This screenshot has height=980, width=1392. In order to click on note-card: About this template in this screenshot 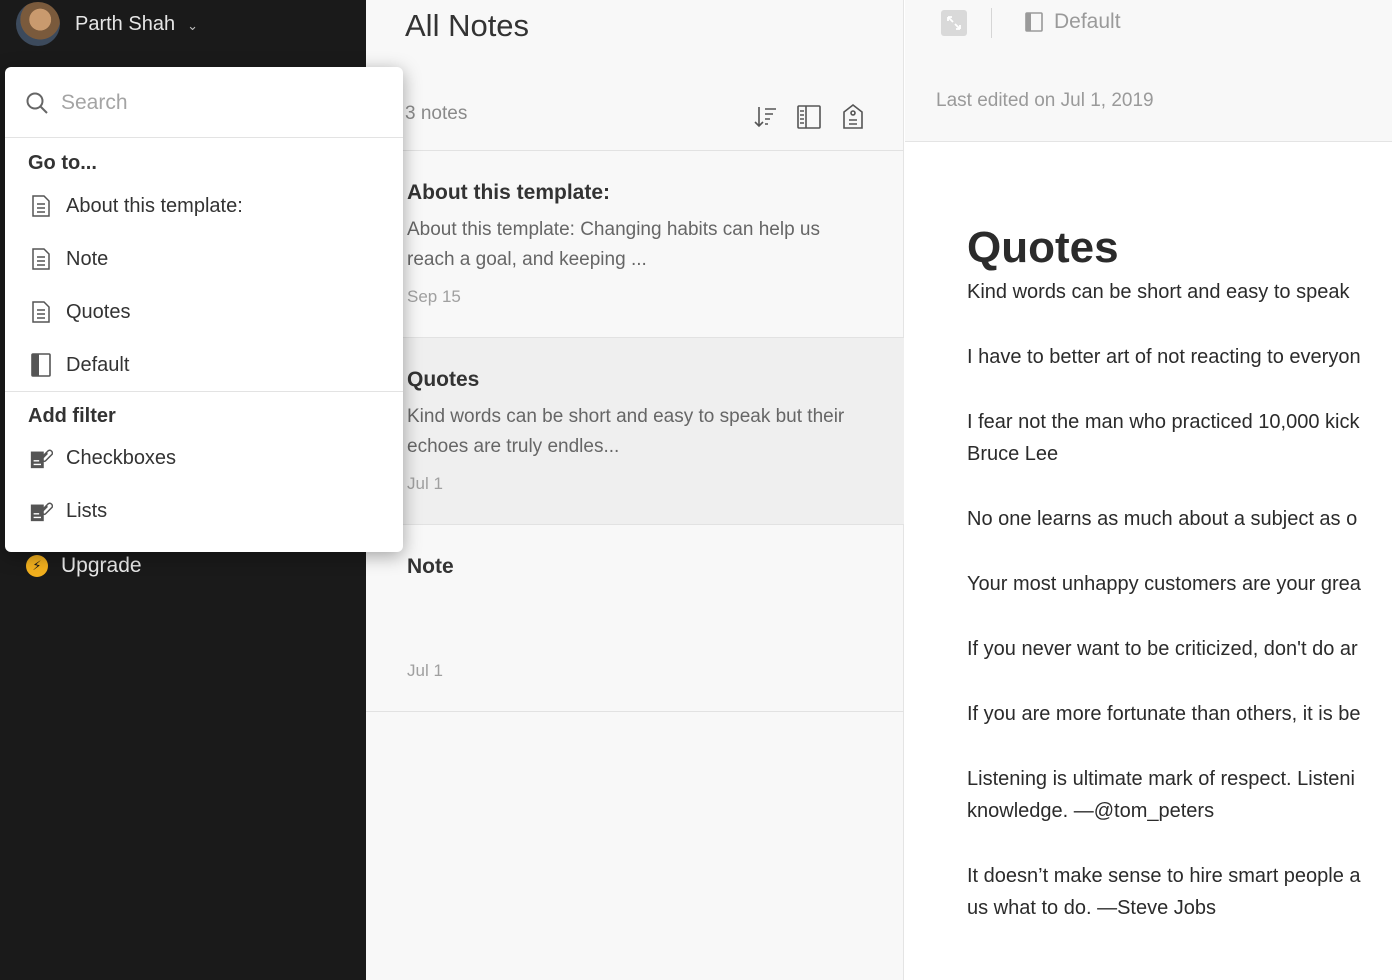, I will do `click(635, 244)`.